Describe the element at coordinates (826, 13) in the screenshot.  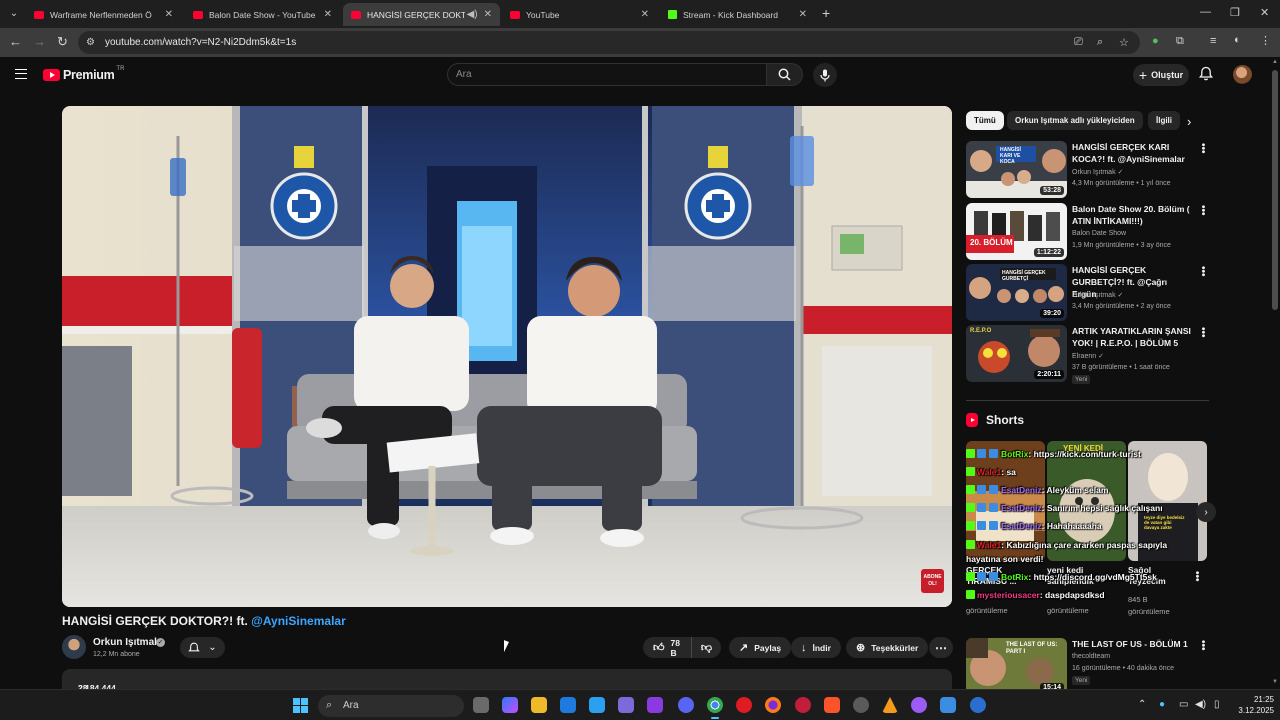
I see `new-tab-icon: +` at that location.